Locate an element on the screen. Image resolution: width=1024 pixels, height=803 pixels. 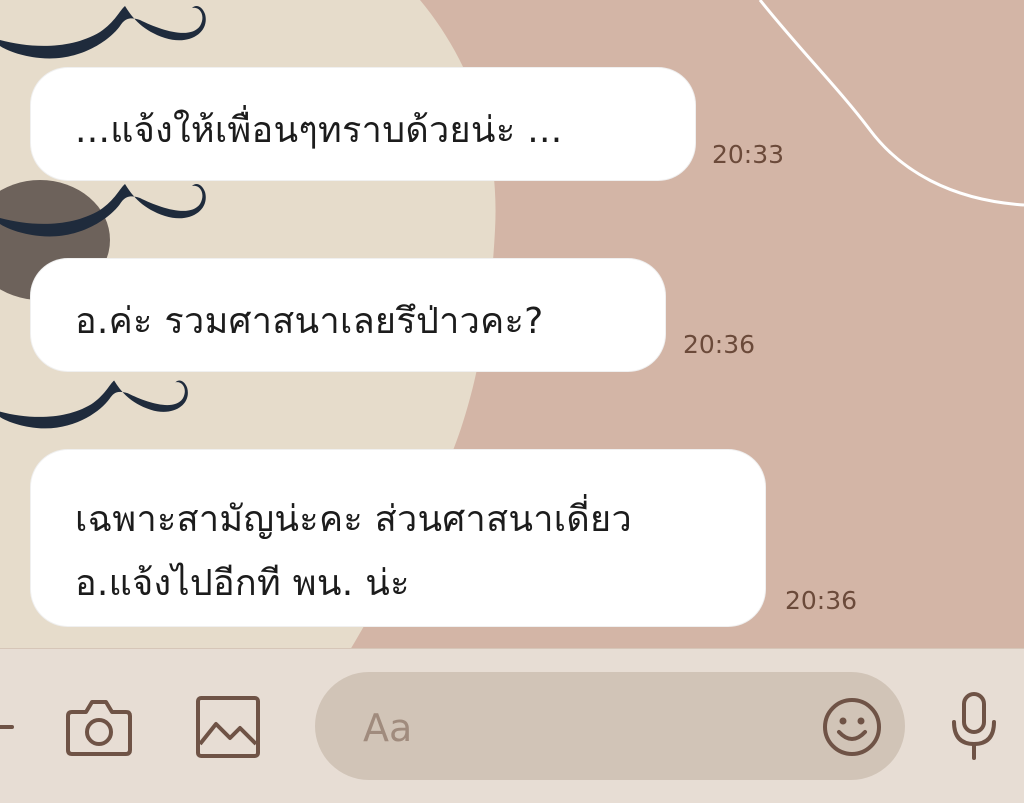
emoji-icon is located at coordinates (852, 727).